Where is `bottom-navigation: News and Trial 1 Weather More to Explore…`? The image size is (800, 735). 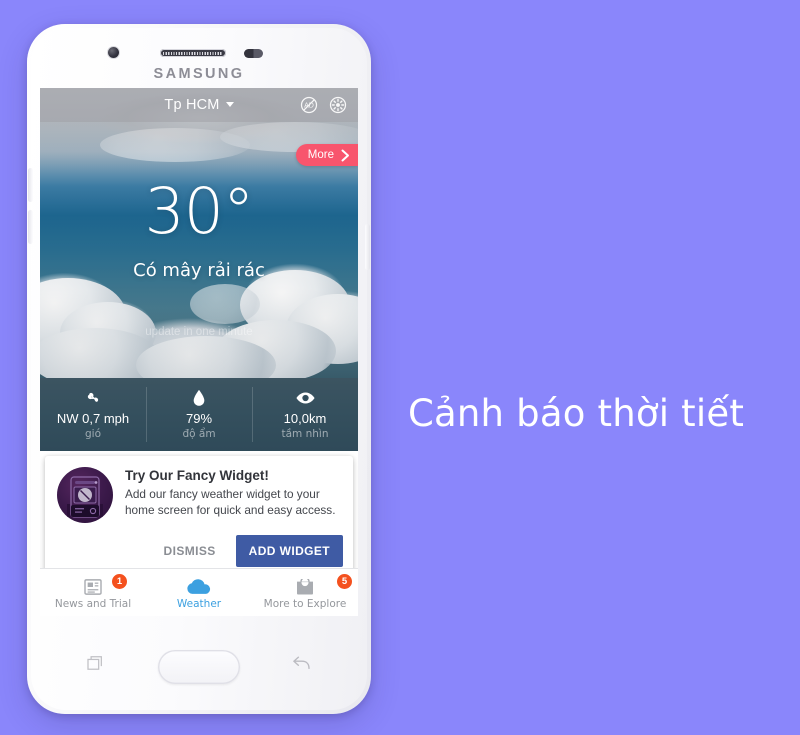 bottom-navigation: News and Trial 1 Weather More to Explore… is located at coordinates (199, 592).